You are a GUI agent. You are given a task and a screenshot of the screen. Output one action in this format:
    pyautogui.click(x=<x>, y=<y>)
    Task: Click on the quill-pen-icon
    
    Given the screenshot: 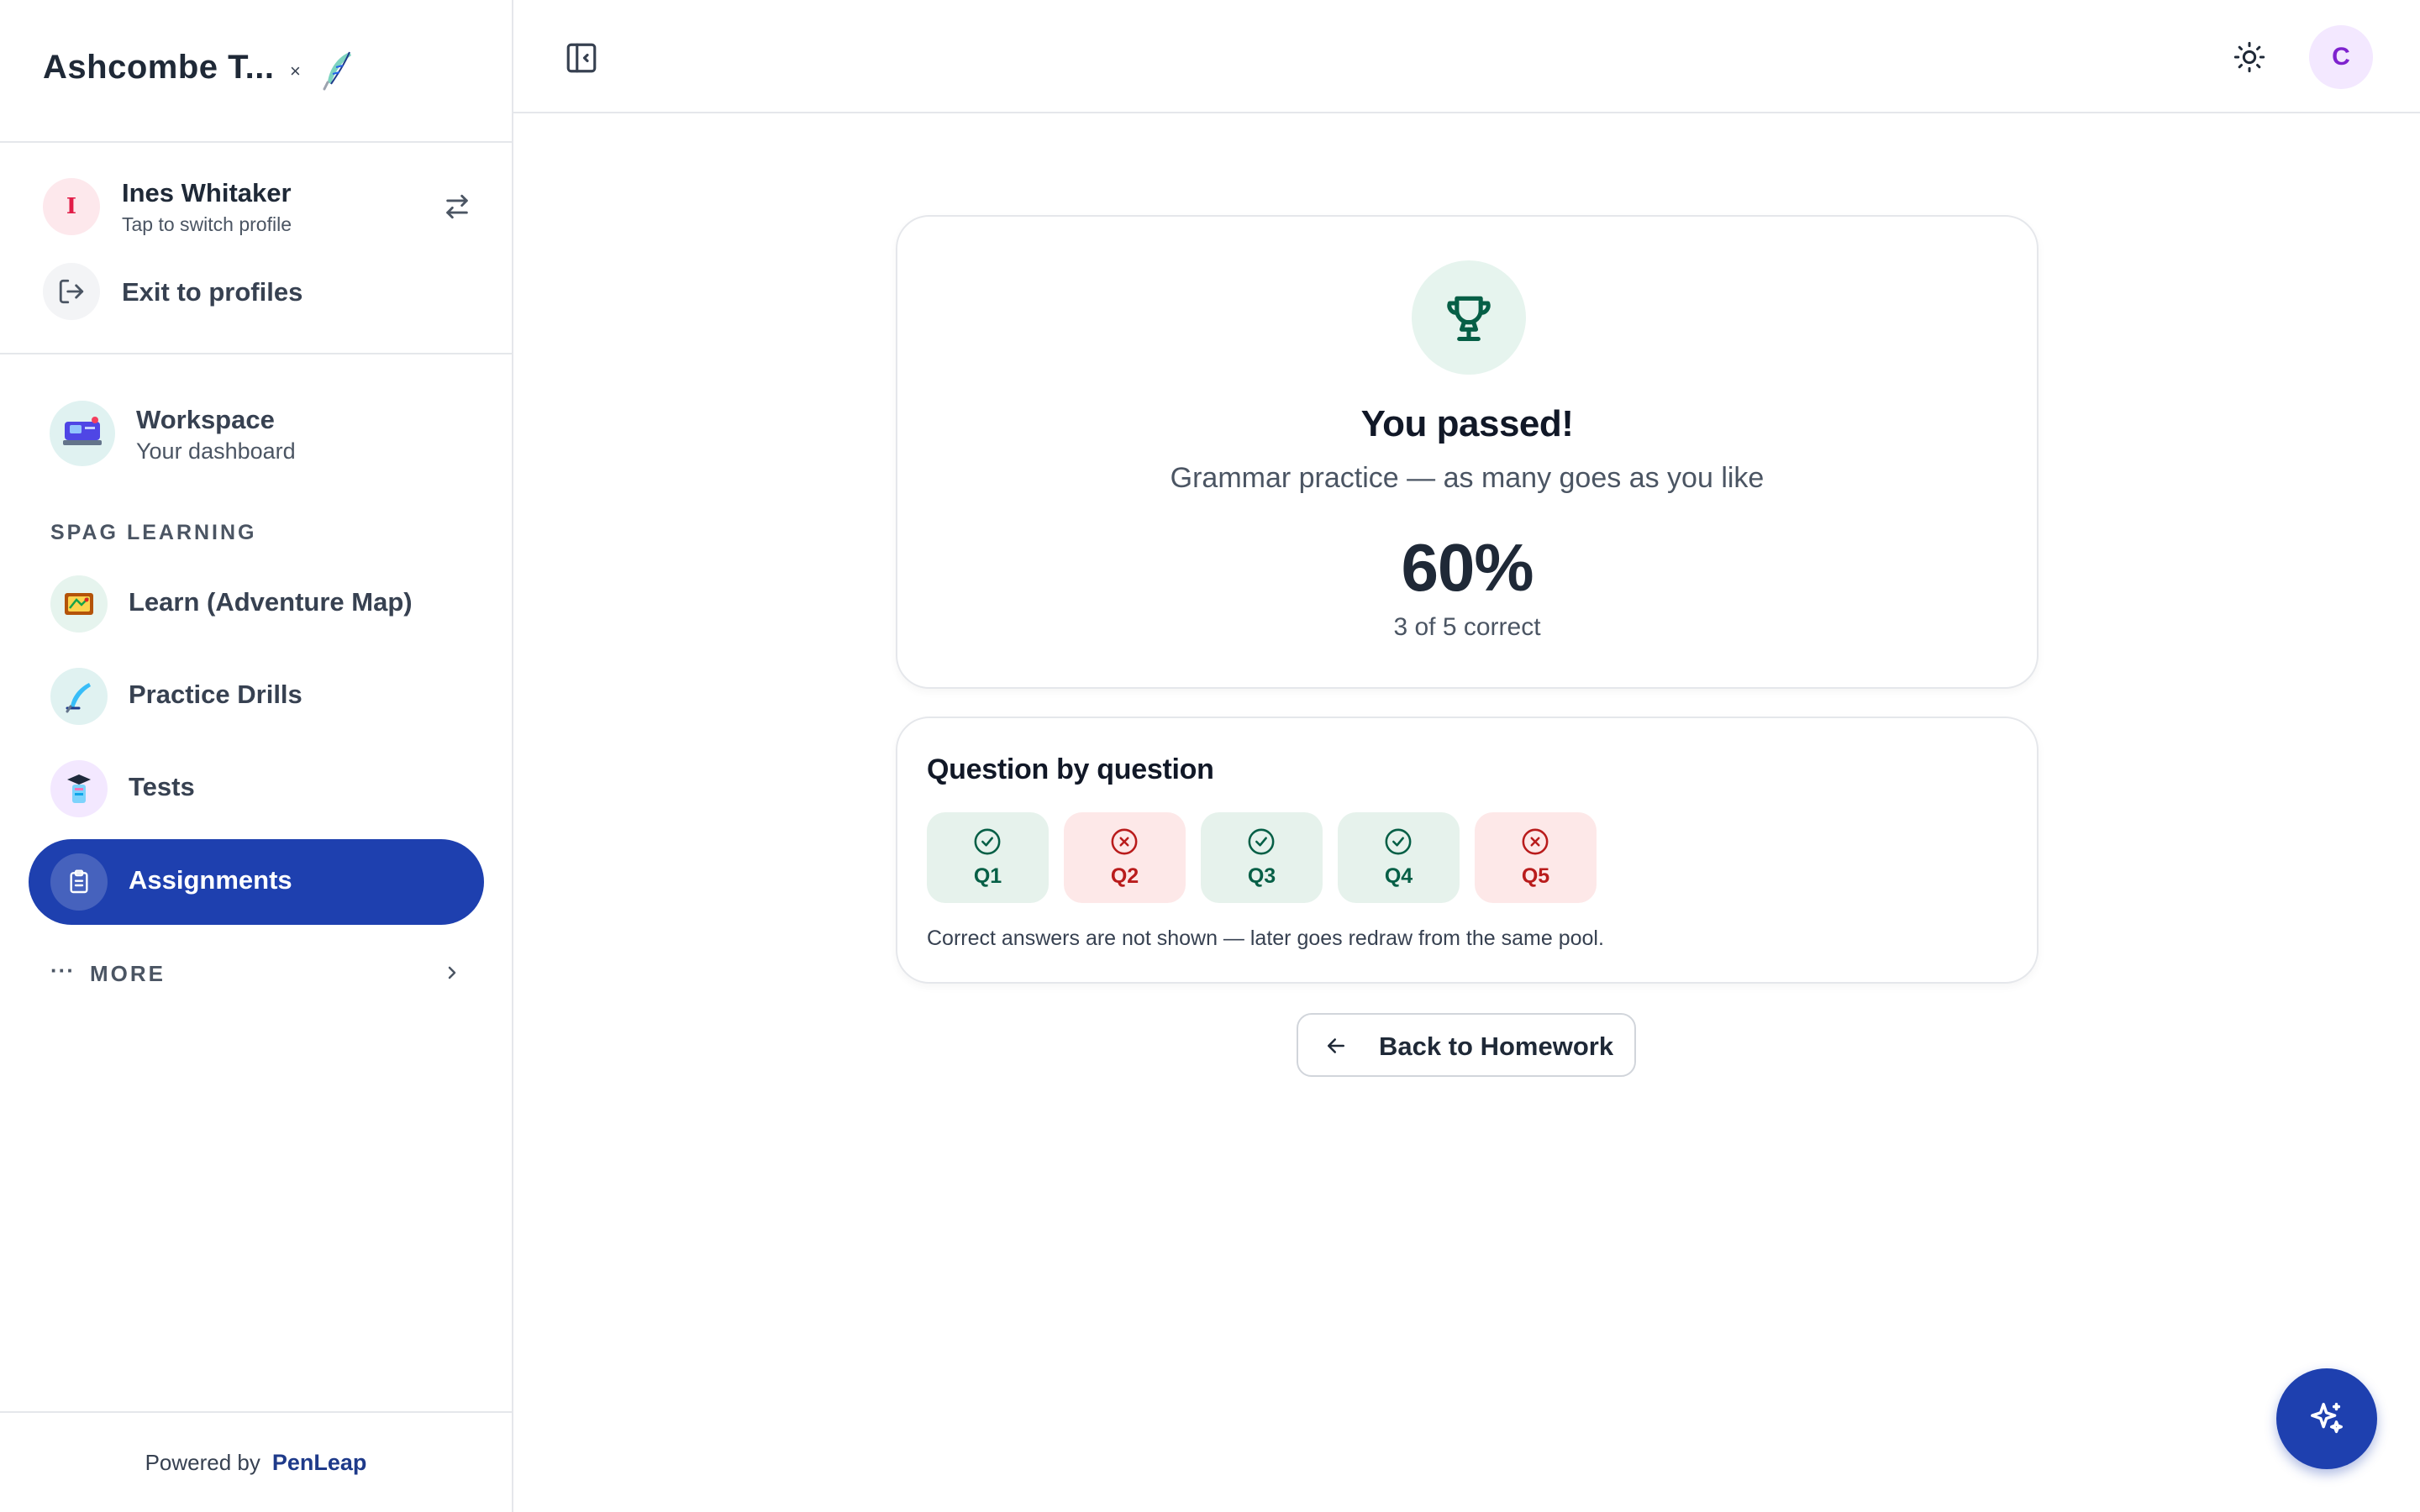 What is the action you would take?
    pyautogui.click(x=79, y=696)
    